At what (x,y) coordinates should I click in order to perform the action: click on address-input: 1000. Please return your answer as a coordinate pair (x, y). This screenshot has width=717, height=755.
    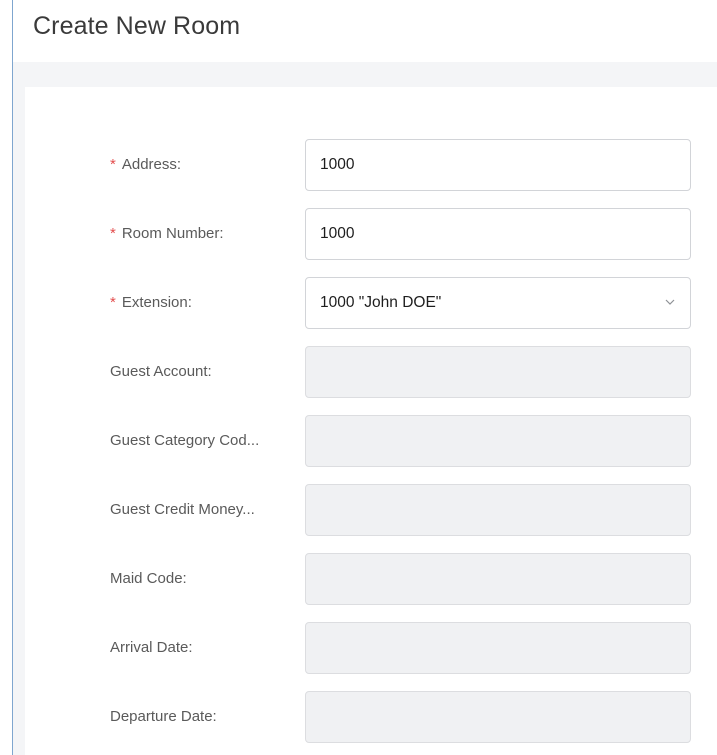
    Looking at the image, I should click on (498, 165).